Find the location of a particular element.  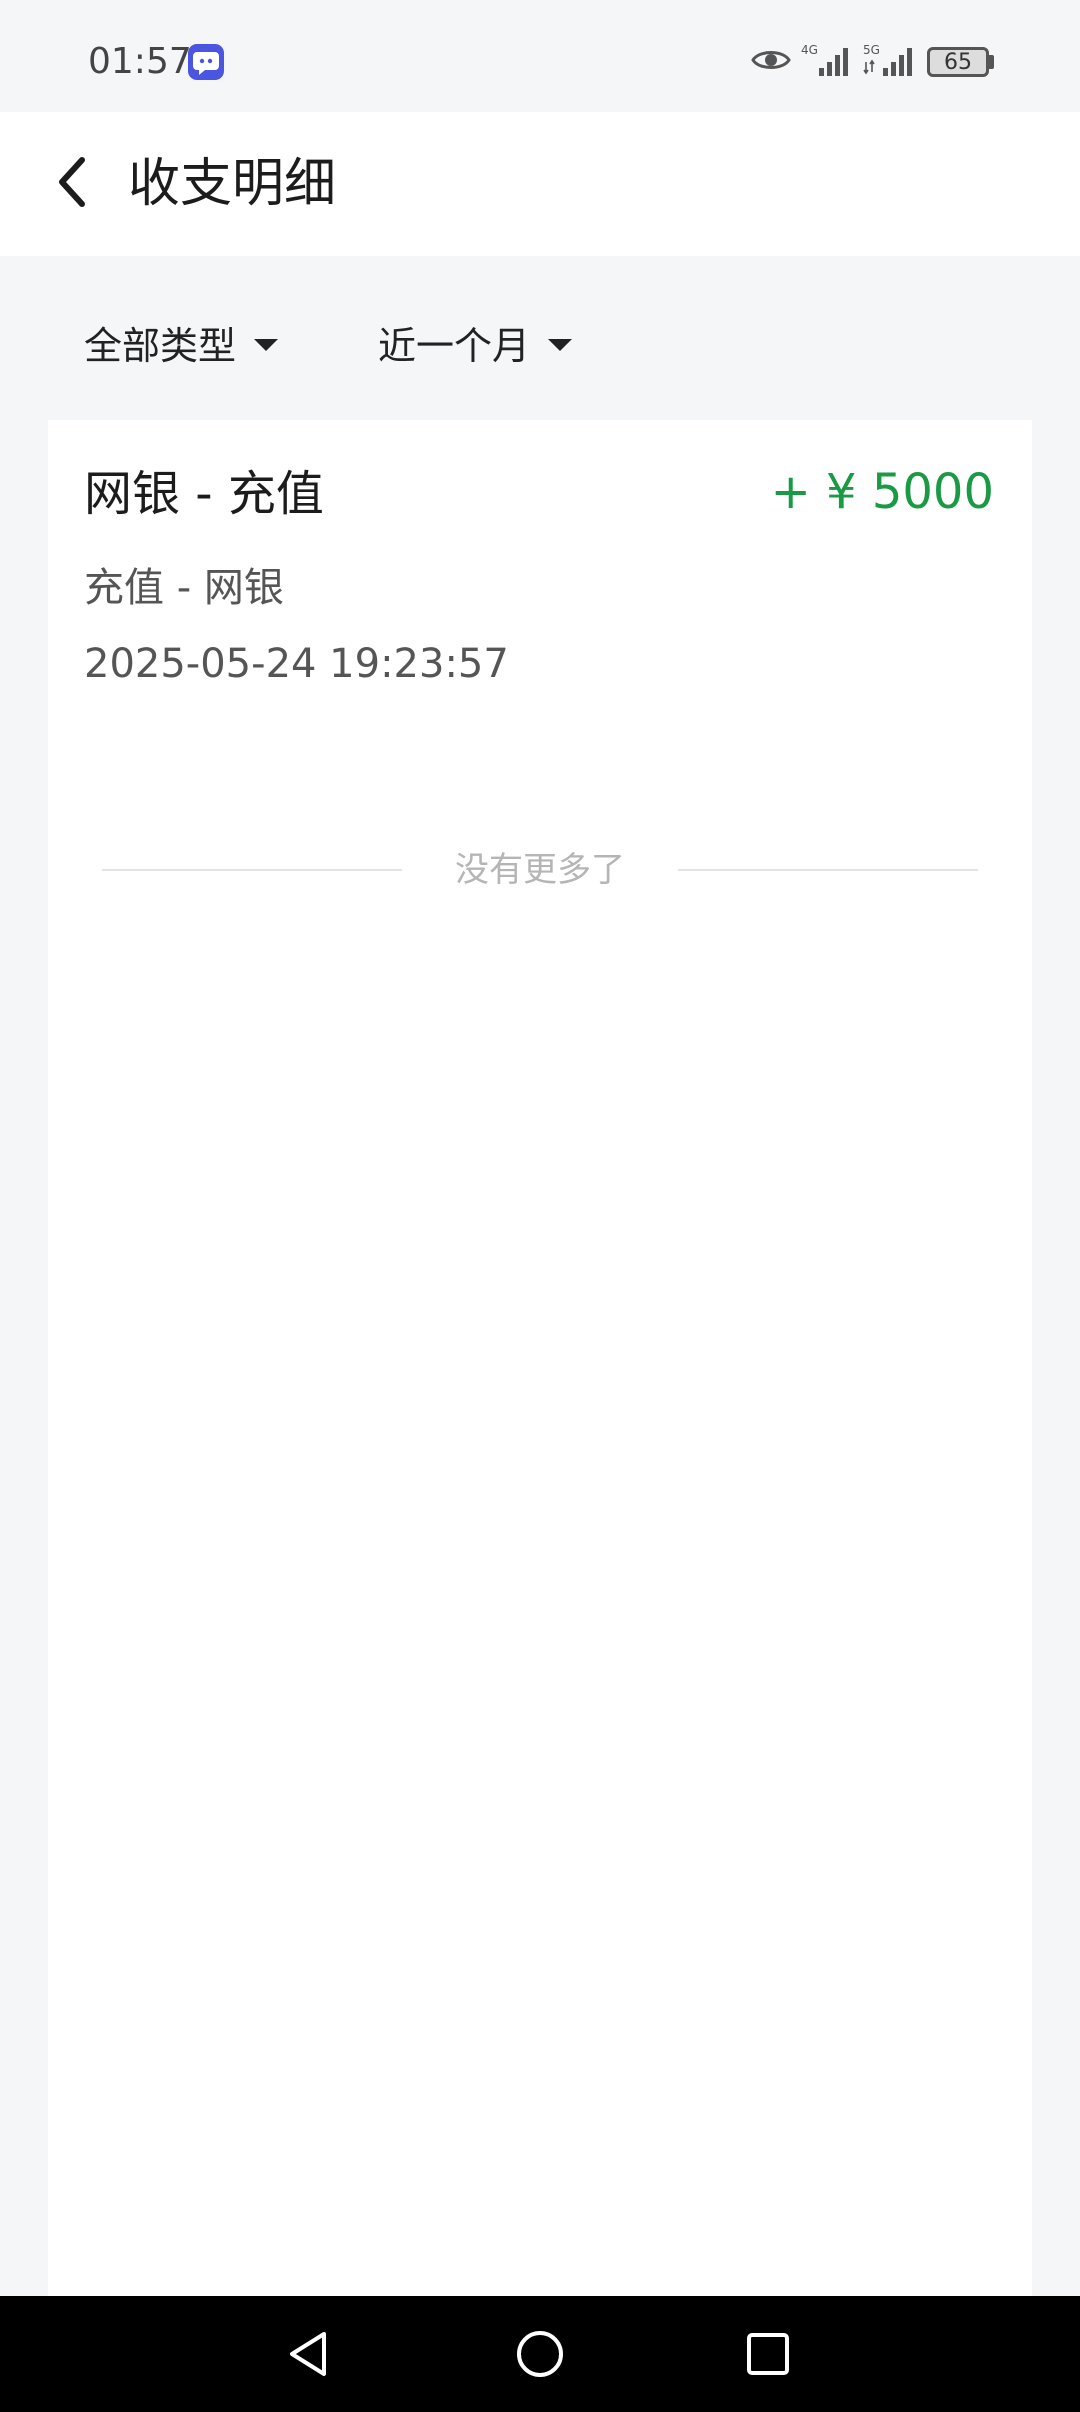

signal-4g-icon: 4G is located at coordinates (827, 62).